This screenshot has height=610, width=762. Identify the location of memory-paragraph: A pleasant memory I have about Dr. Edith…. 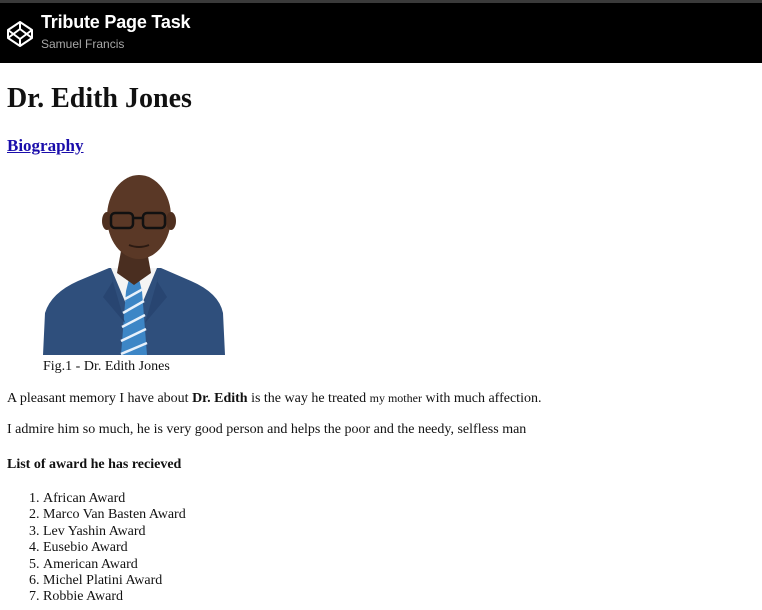
(274, 398).